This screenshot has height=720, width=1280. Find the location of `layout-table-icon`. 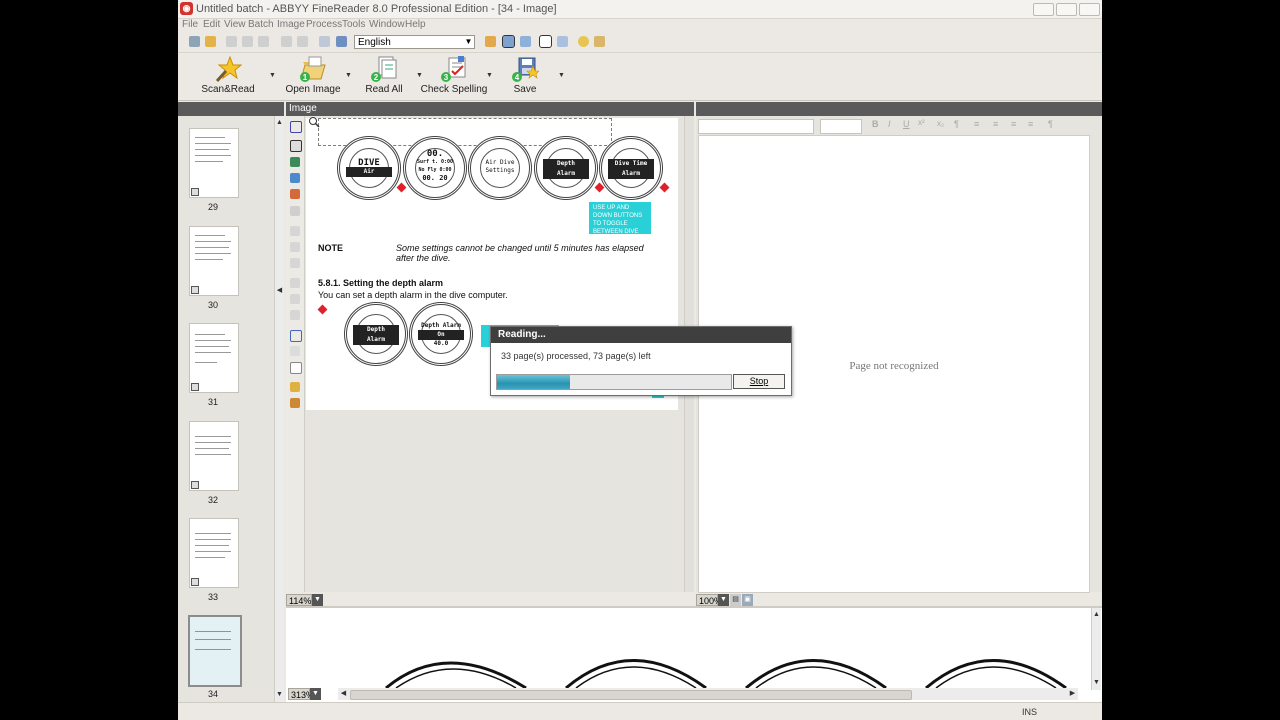

layout-table-icon is located at coordinates (562, 41).